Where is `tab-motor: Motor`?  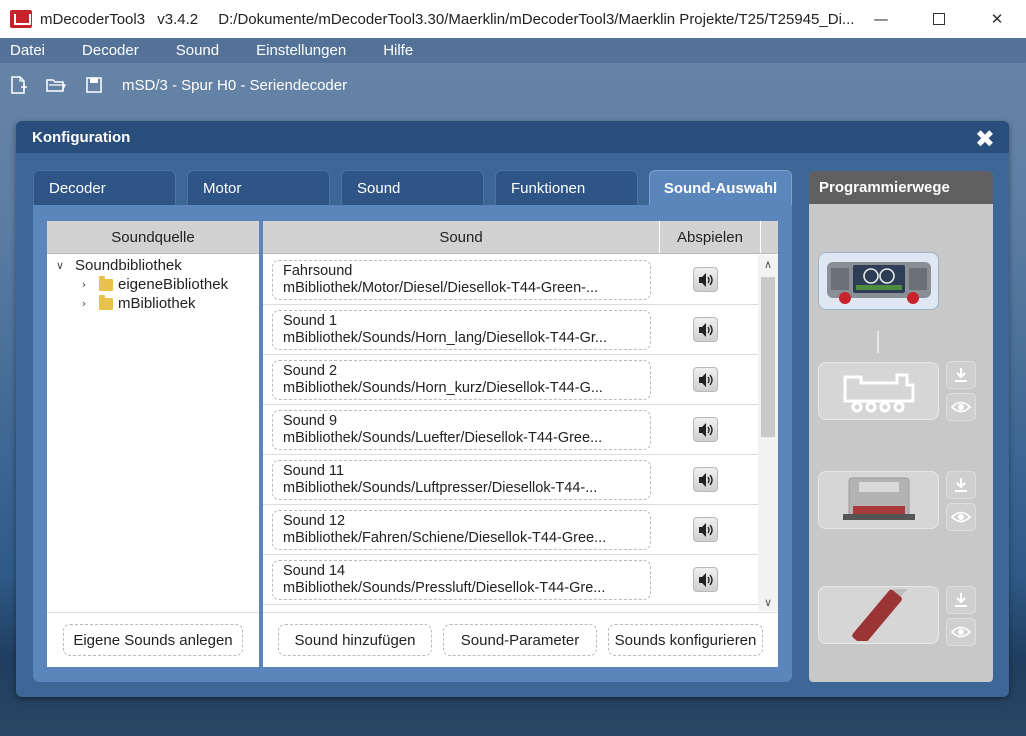 tab-motor: Motor is located at coordinates (258, 188).